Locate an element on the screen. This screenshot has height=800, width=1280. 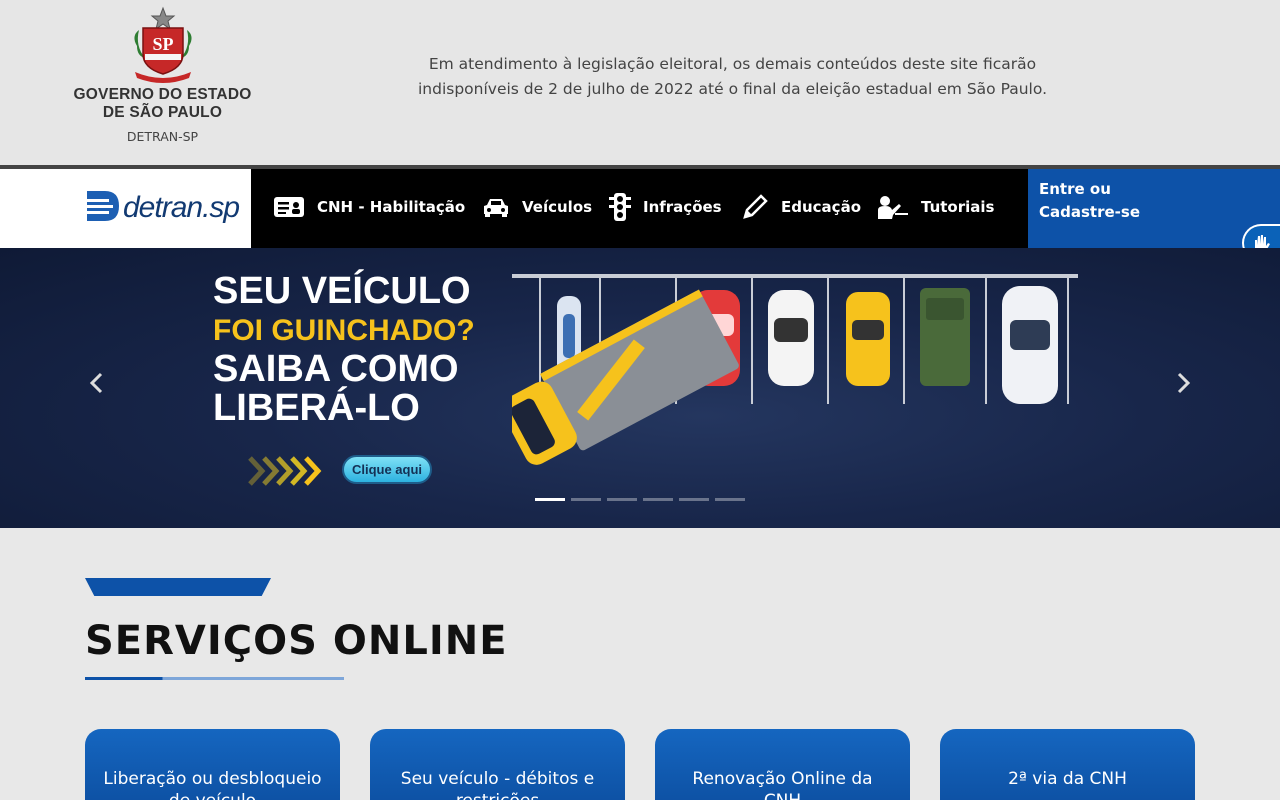
headline-line3: SAIBA COMO is located at coordinates (336, 369).